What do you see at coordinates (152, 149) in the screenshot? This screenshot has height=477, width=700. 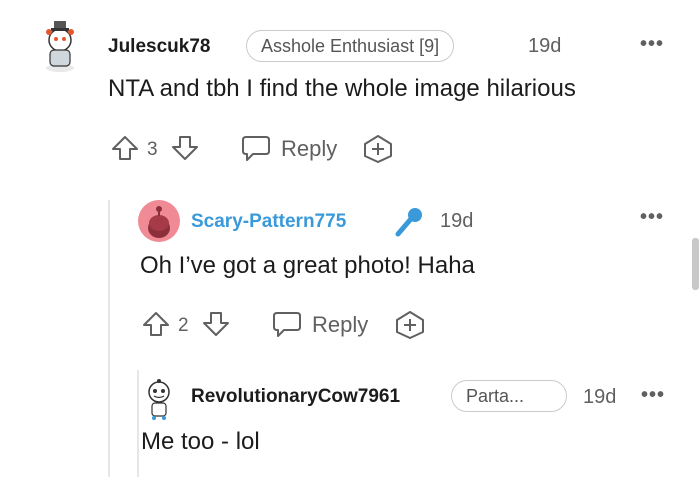 I see `vote-count: 3` at bounding box center [152, 149].